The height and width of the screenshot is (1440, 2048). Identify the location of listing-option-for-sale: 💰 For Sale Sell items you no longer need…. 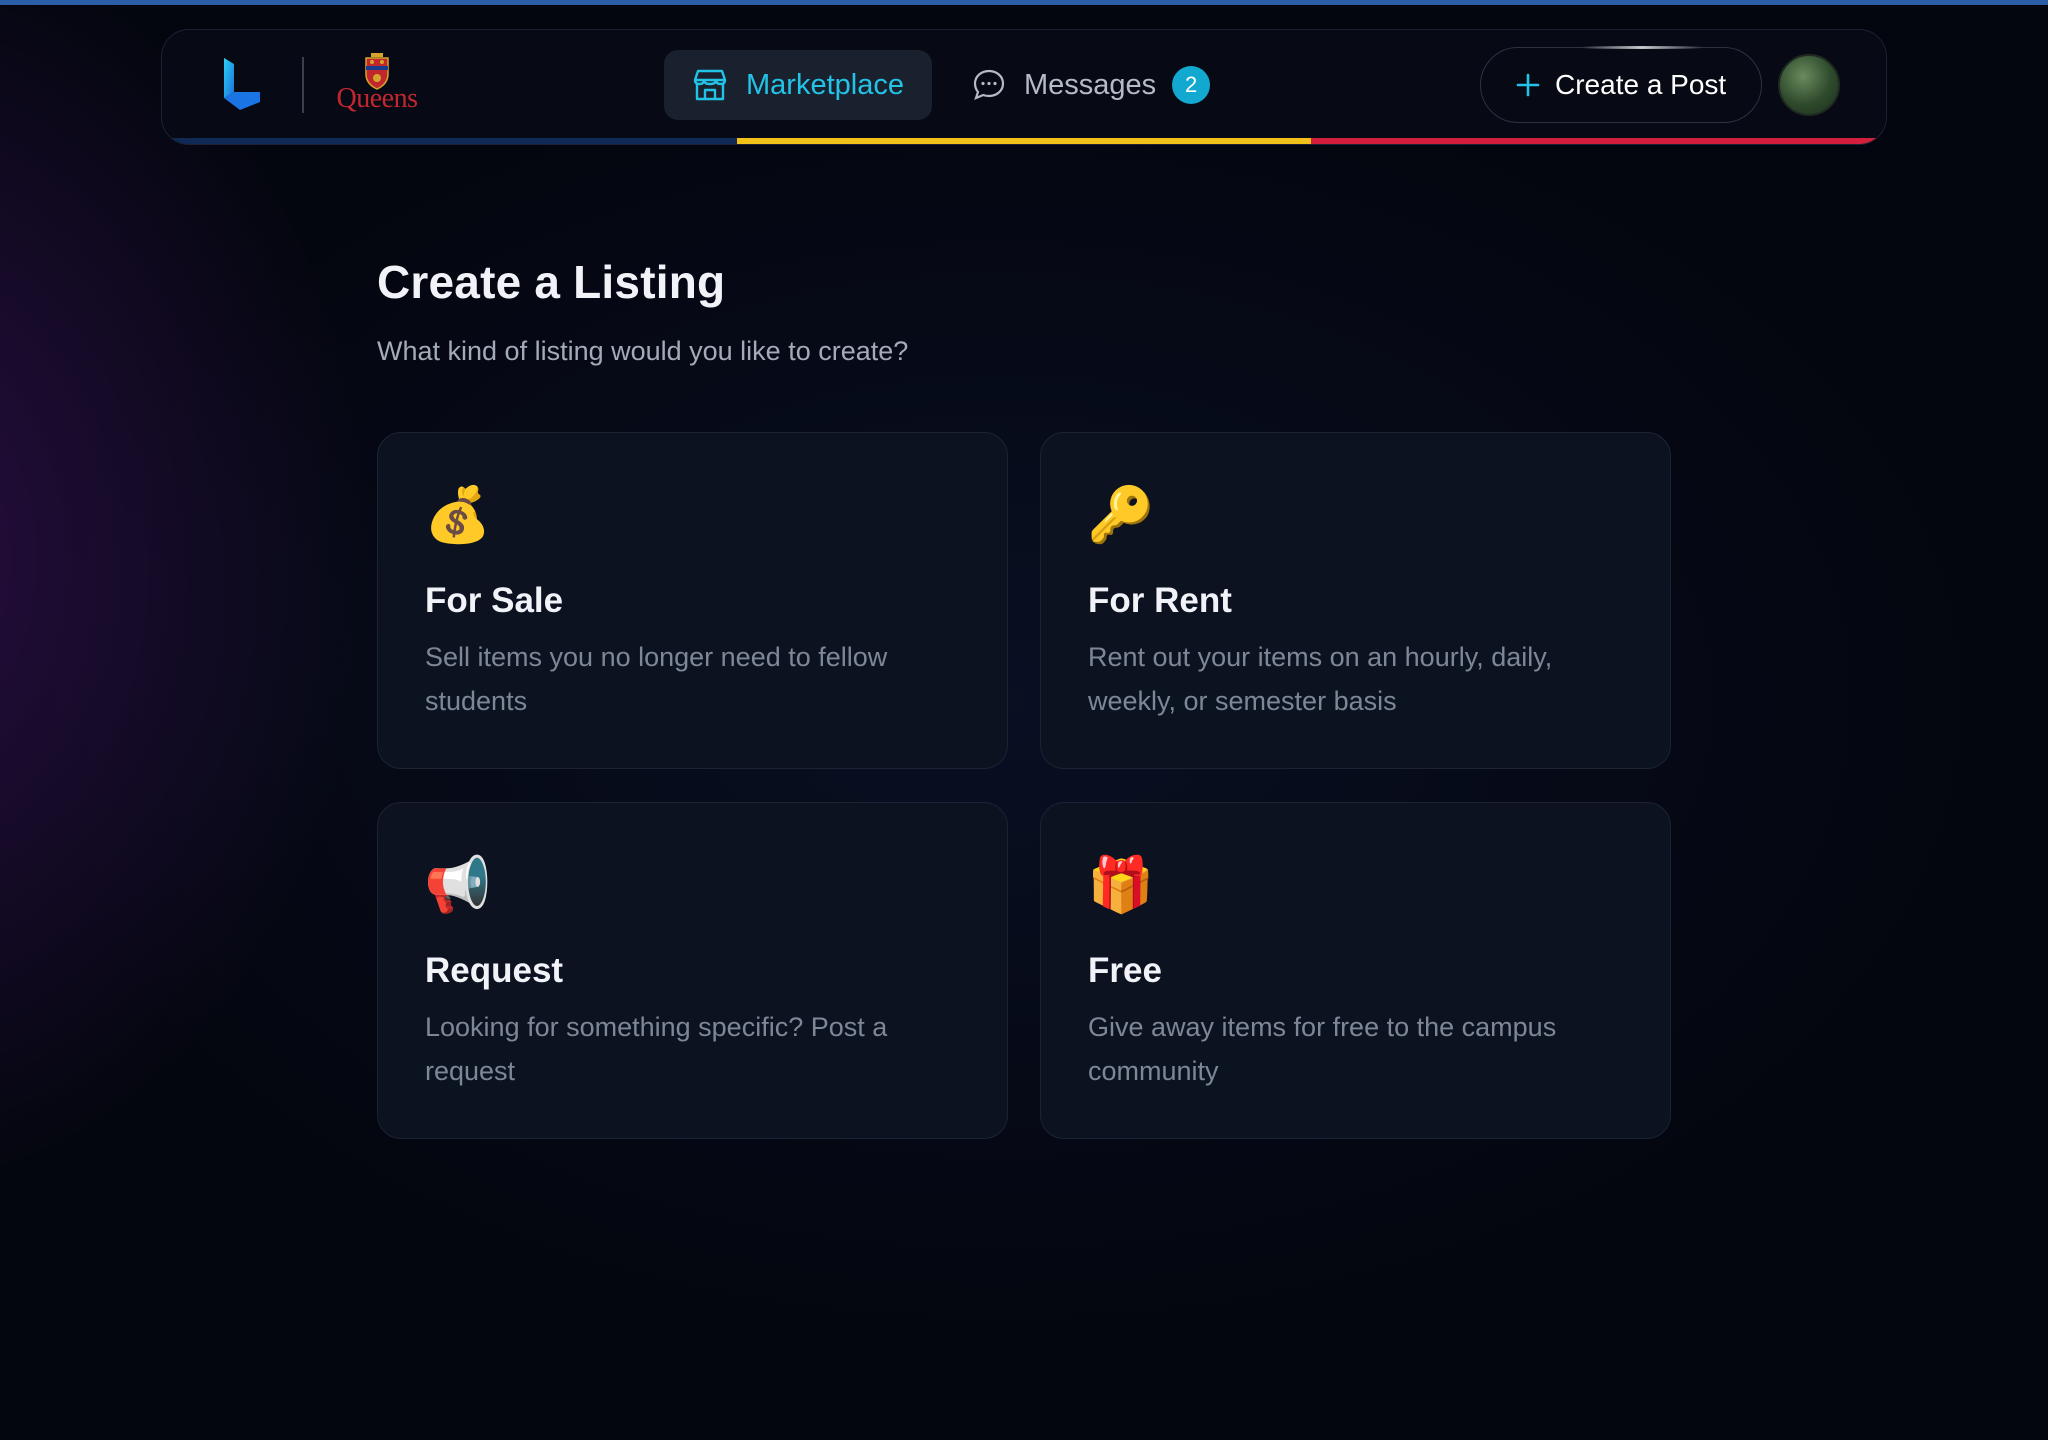
(692, 600).